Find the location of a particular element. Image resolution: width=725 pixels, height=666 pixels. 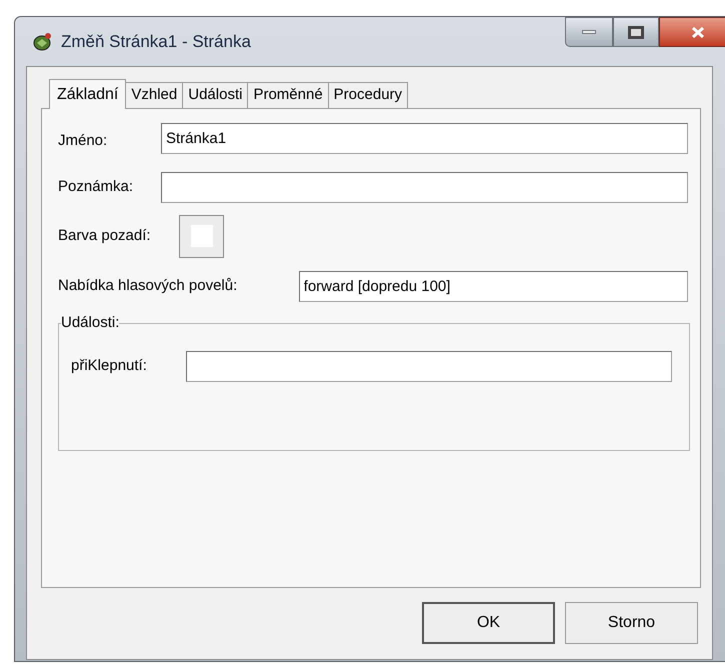

name-field: Stránka1 is located at coordinates (424, 138).